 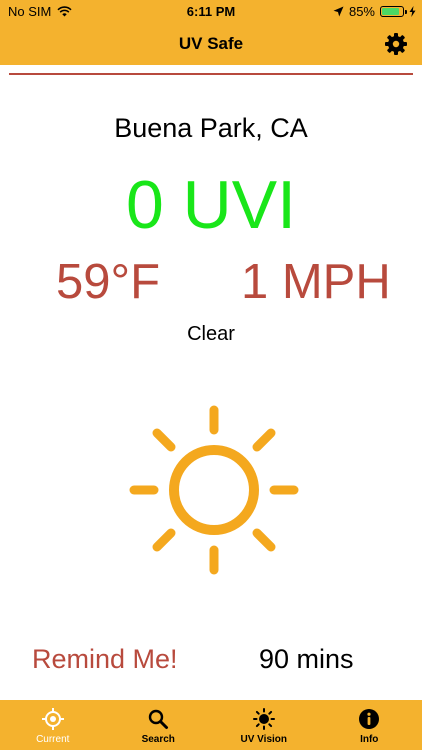 What do you see at coordinates (361, 11) in the screenshot?
I see `battery-percent: 85%` at bounding box center [361, 11].